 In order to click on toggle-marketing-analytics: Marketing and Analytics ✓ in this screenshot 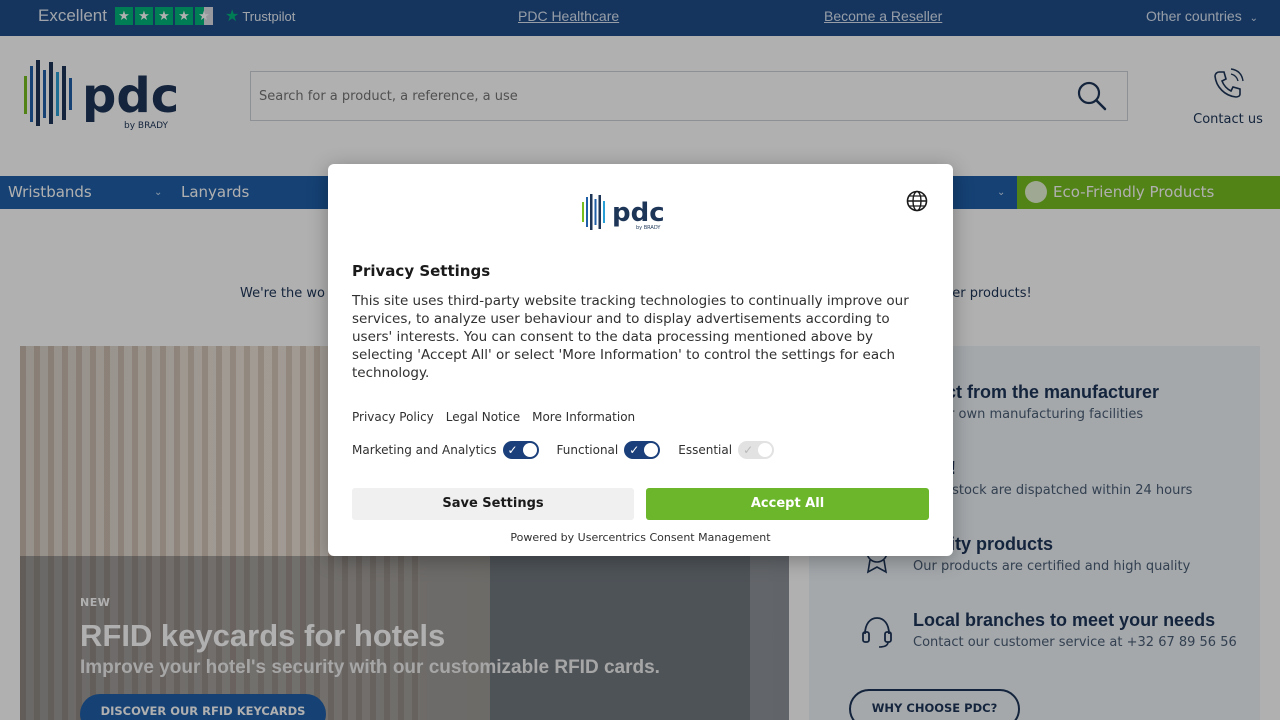, I will do `click(445, 450)`.